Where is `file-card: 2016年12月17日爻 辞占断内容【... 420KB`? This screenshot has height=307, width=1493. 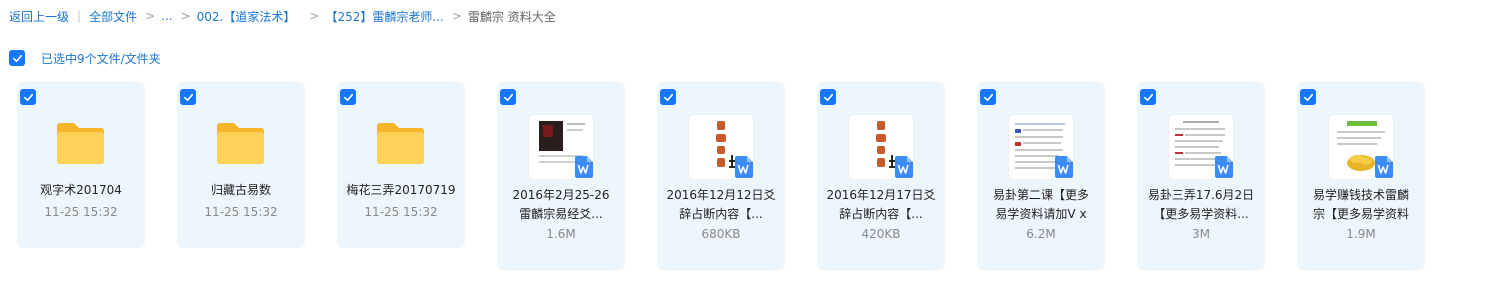
file-card: 2016年12月17日爻 辞占断内容【... 420KB is located at coordinates (881, 176).